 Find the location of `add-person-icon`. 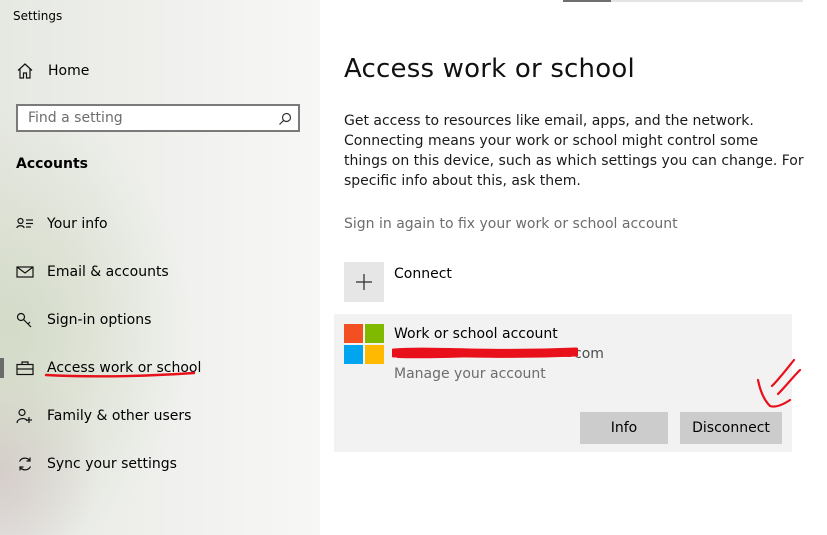

add-person-icon is located at coordinates (25, 416).